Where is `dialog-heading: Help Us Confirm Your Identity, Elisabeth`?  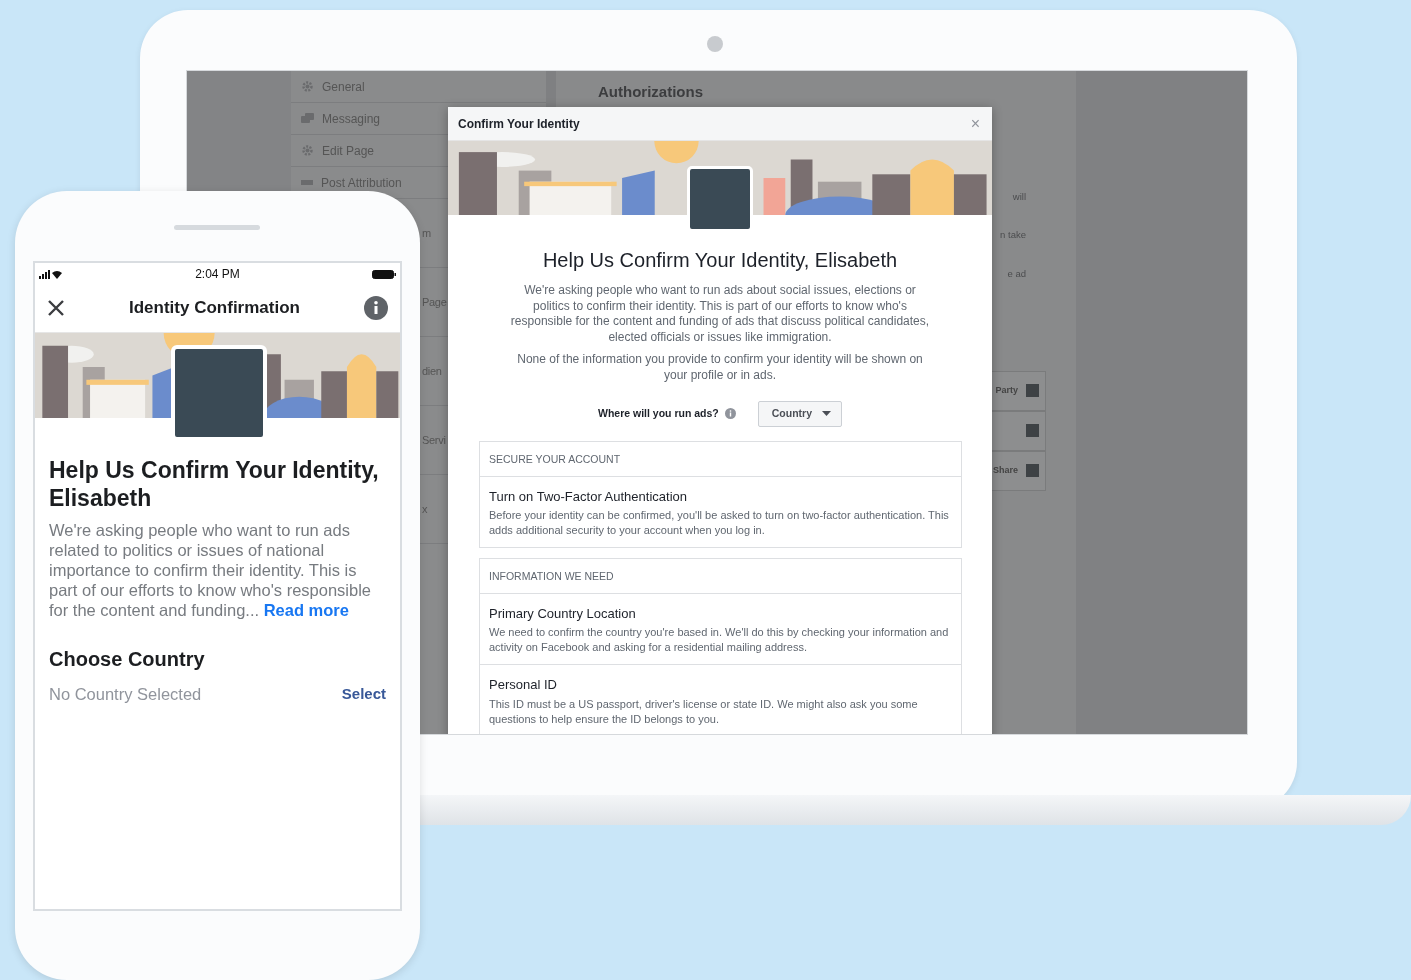
dialog-heading: Help Us Confirm Your Identity, Elisabeth is located at coordinates (720, 260).